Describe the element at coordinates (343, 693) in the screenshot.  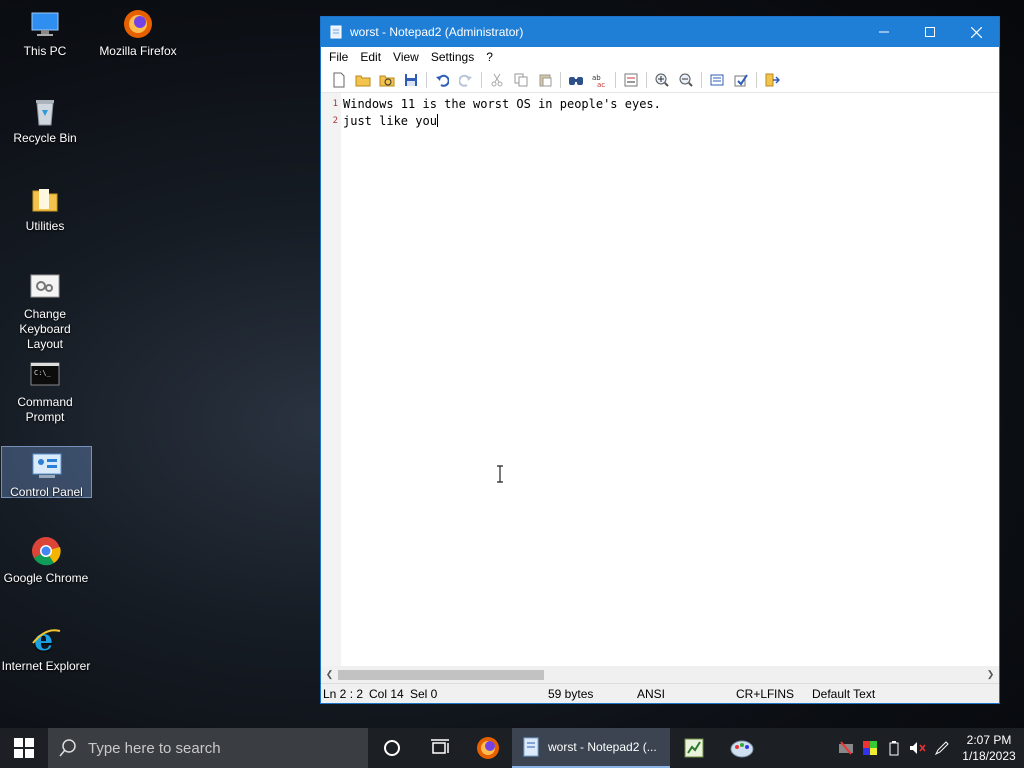
I see `status-line: Ln 2 : 2` at that location.